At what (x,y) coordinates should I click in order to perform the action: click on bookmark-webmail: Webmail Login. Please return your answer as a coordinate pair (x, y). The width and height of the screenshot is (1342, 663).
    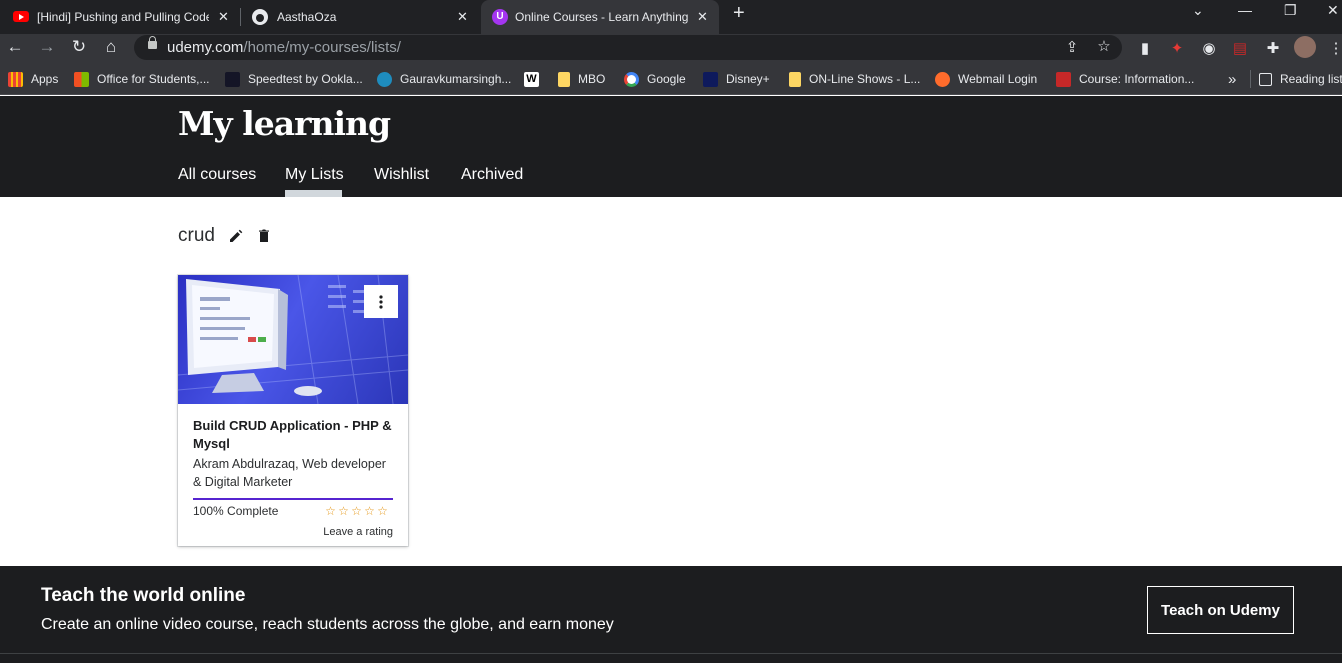
    Looking at the image, I should click on (986, 79).